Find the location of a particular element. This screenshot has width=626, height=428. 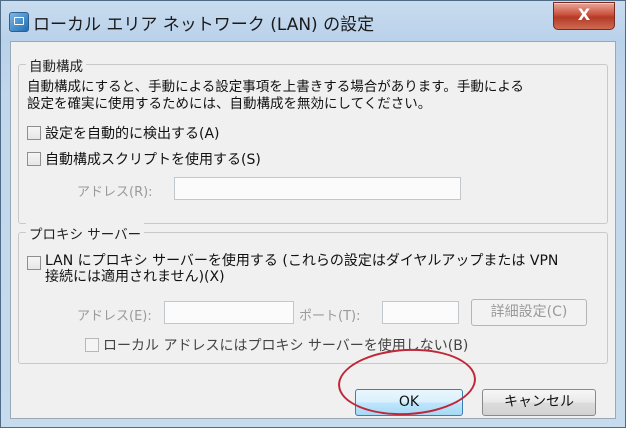

auto-detect-label: 設定を自動的に検出する(A) is located at coordinates (132, 134).